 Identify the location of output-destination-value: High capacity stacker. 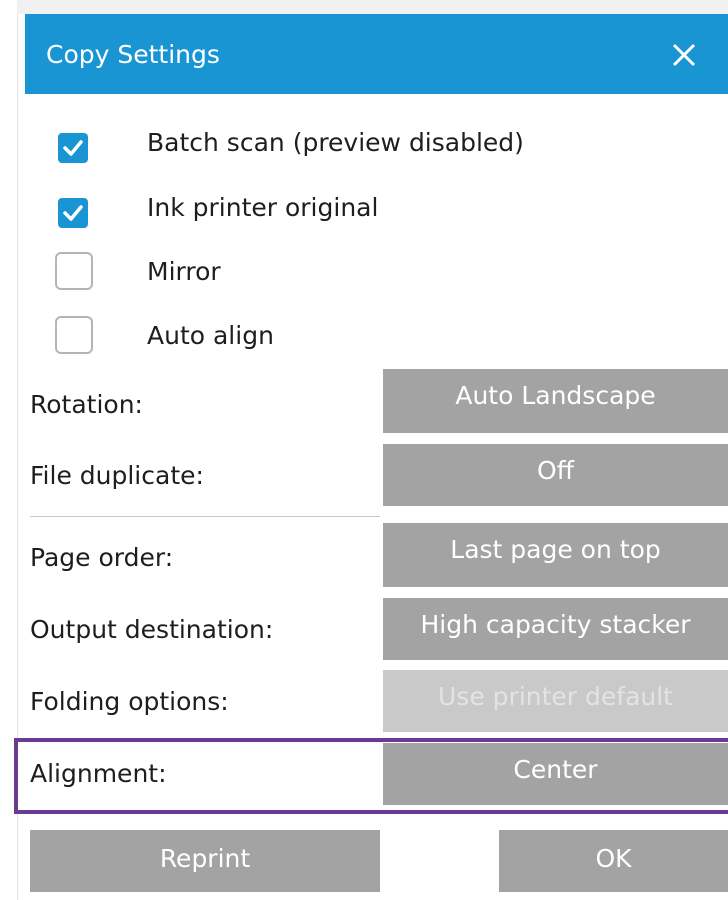
(555, 624).